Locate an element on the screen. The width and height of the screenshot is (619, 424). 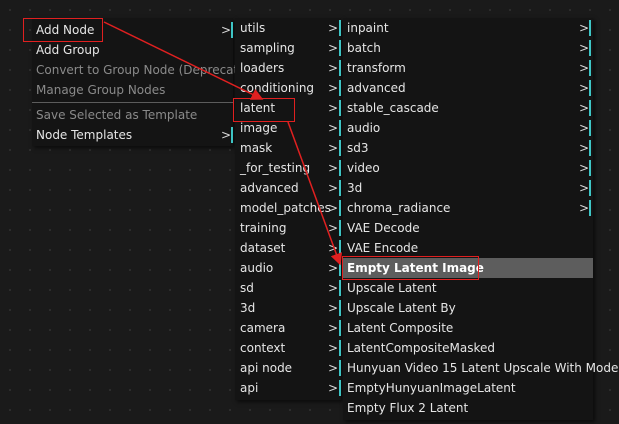
latent-item-stable-cascade: stable_cascade > is located at coordinates (468, 108).